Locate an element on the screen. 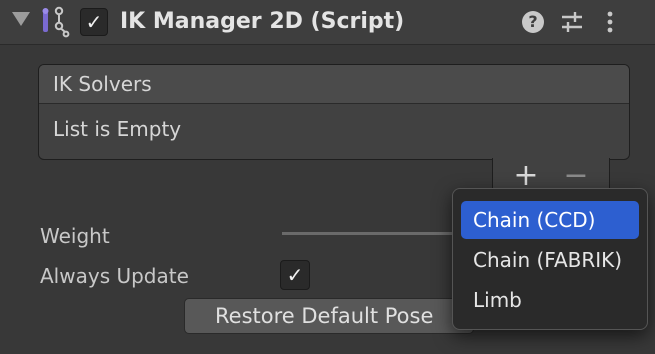  component-title: IK Manager 2D (Script) is located at coordinates (262, 21).